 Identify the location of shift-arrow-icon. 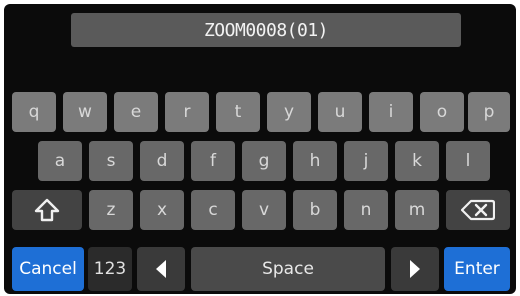
(47, 210).